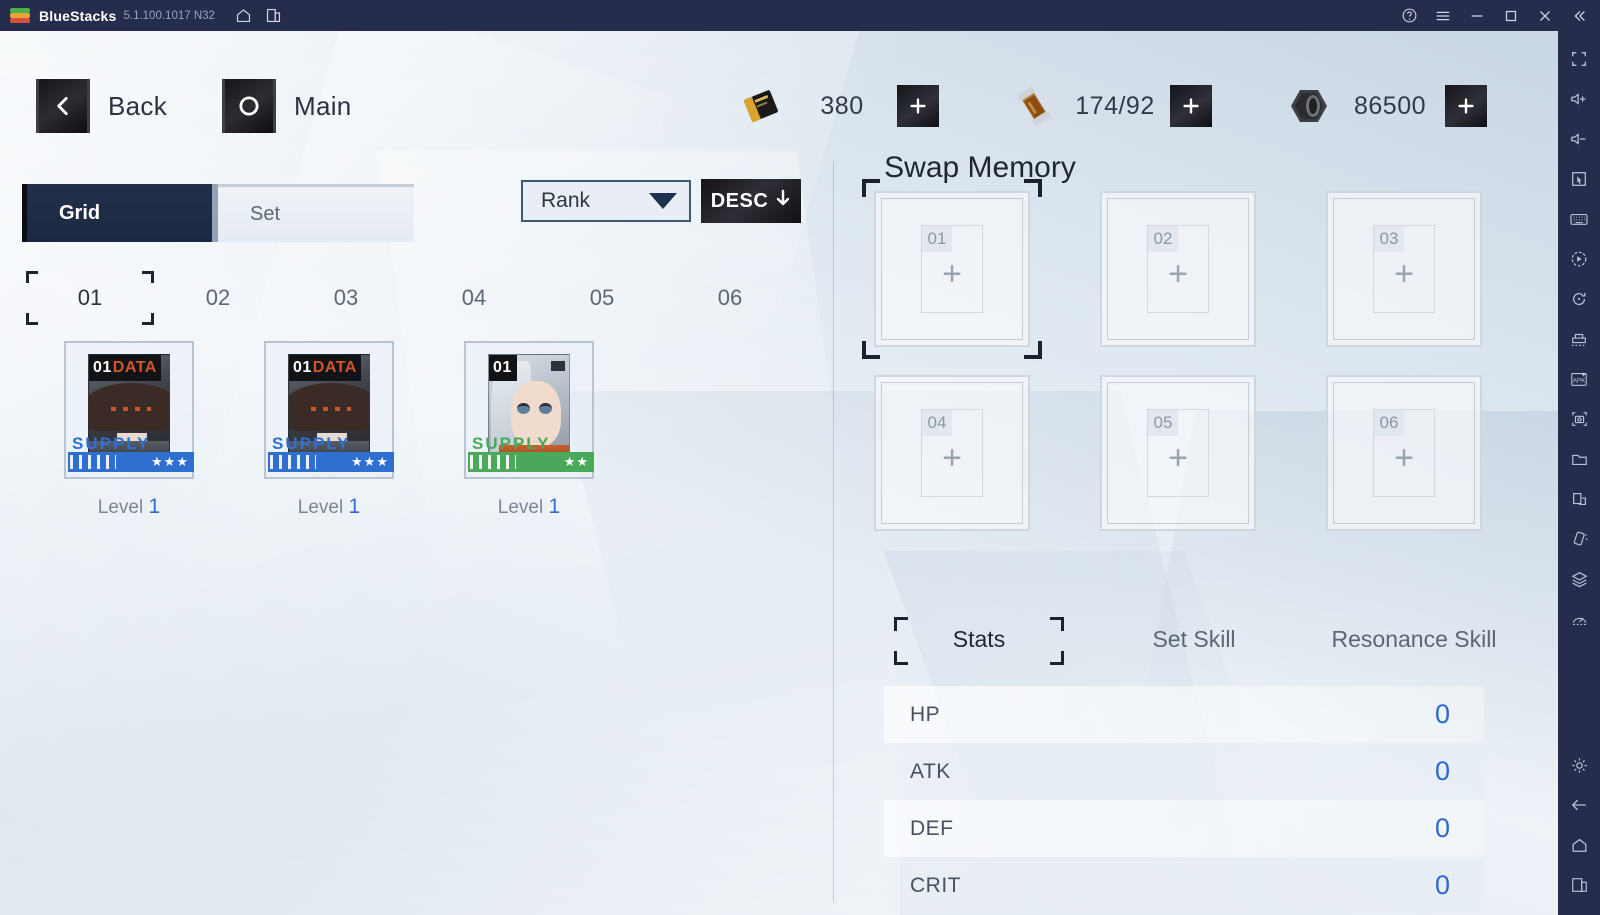 This screenshot has height=915, width=1600. Describe the element at coordinates (1579, 579) in the screenshot. I see `layers-icon` at that location.